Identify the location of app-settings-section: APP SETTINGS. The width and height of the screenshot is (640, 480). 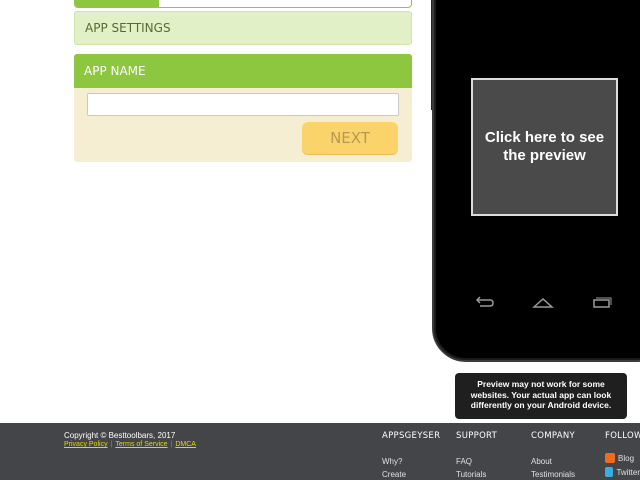
(243, 28).